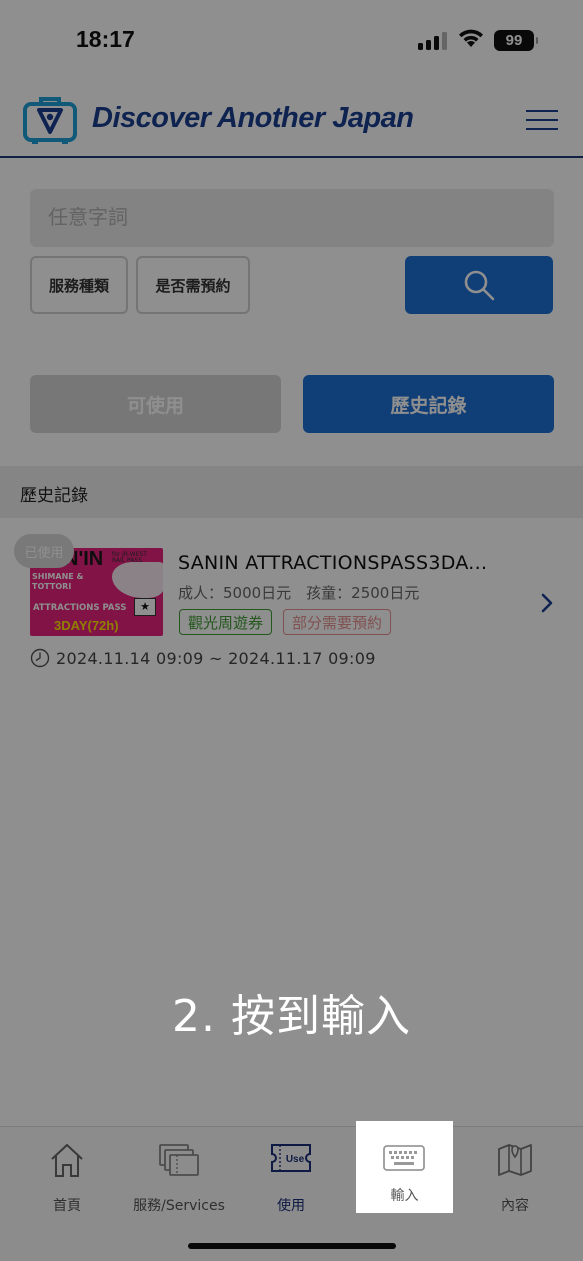  Describe the element at coordinates (80, 608) in the screenshot. I see `thumbnail-pass-name: ATTRACTIONS PASS` at that location.